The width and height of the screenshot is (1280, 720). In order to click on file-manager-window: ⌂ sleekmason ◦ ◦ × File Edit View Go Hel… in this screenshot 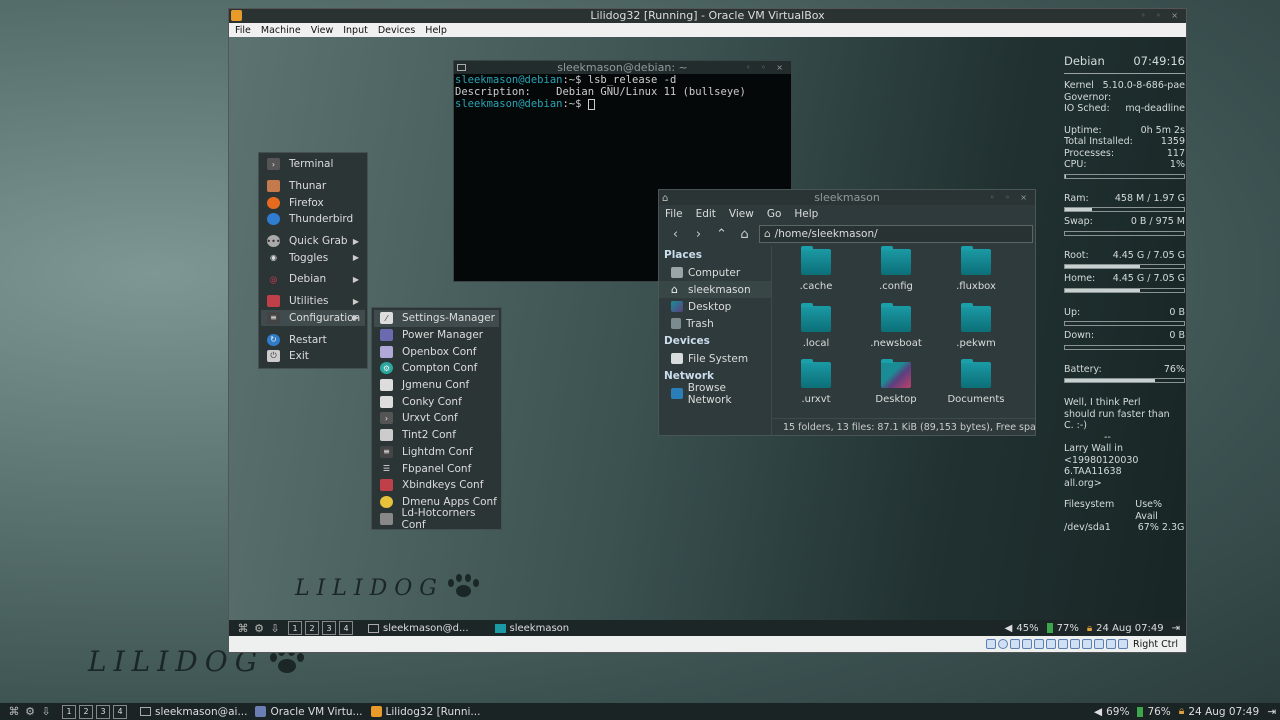, I will do `click(847, 312)`.